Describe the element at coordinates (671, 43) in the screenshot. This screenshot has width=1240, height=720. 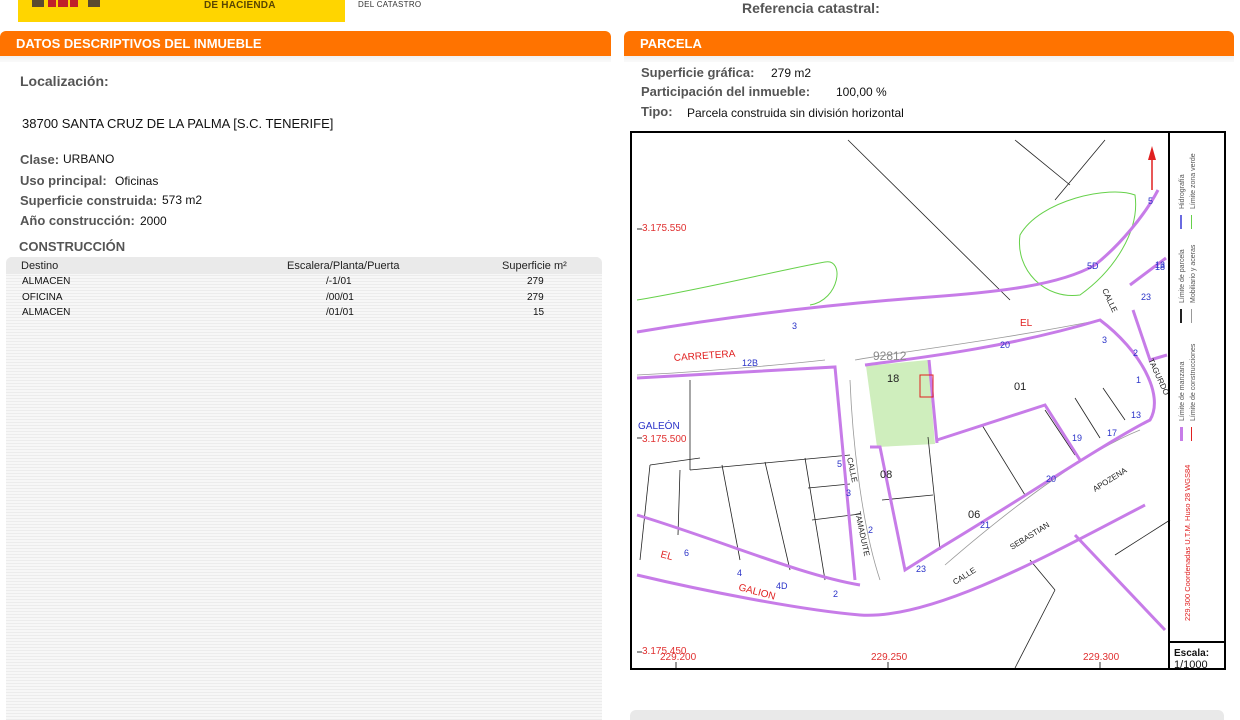
I see `section-title: PARCELA` at that location.